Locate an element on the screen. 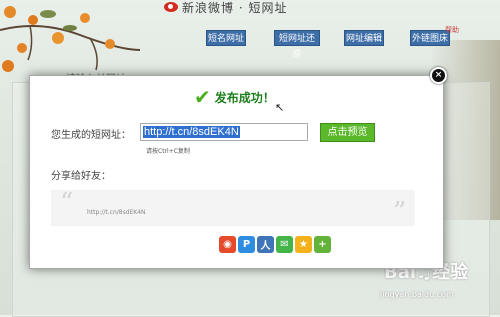 The height and width of the screenshot is (317, 500). share-url-text: http://t.cn/8sdEK4N is located at coordinates (116, 212).